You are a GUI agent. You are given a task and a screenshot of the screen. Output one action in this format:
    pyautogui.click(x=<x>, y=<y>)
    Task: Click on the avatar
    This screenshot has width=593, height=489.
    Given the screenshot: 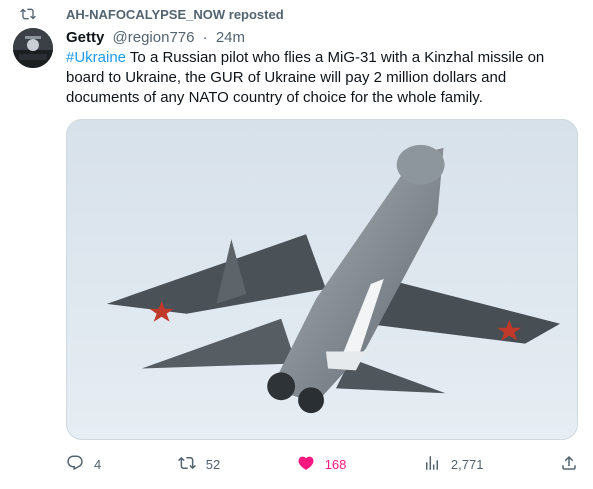 What is the action you would take?
    pyautogui.click(x=33, y=48)
    